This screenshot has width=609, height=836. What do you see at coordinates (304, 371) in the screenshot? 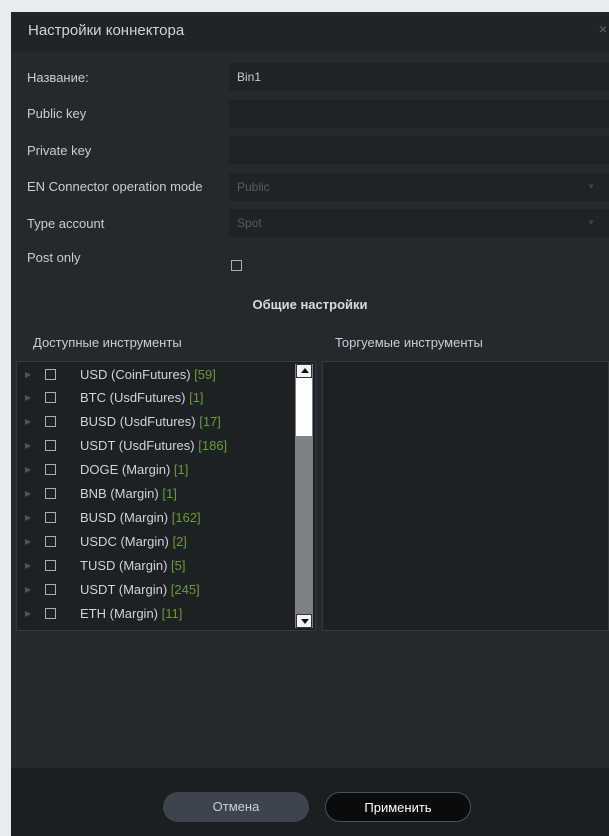
I see `scroll-up-arrow-icon` at bounding box center [304, 371].